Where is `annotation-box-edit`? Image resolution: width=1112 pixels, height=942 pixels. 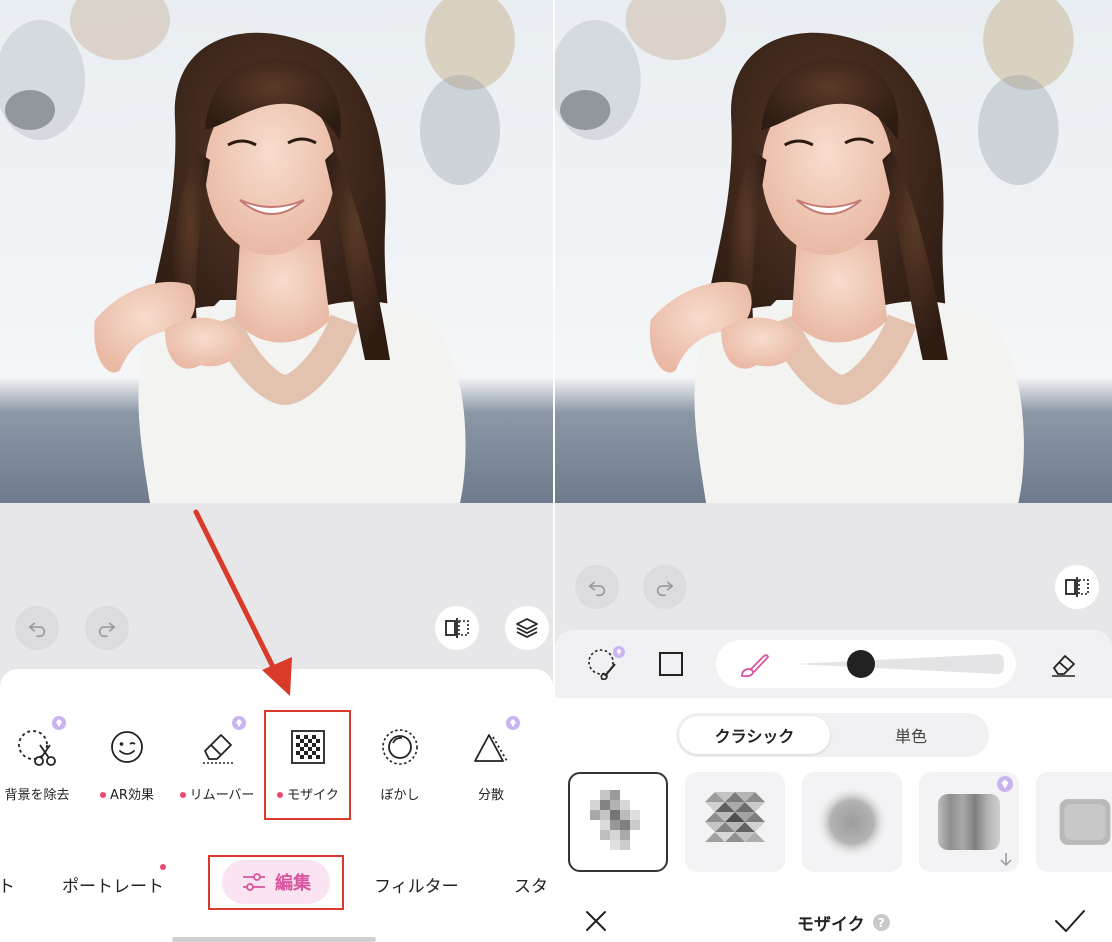 annotation-box-edit is located at coordinates (276, 882).